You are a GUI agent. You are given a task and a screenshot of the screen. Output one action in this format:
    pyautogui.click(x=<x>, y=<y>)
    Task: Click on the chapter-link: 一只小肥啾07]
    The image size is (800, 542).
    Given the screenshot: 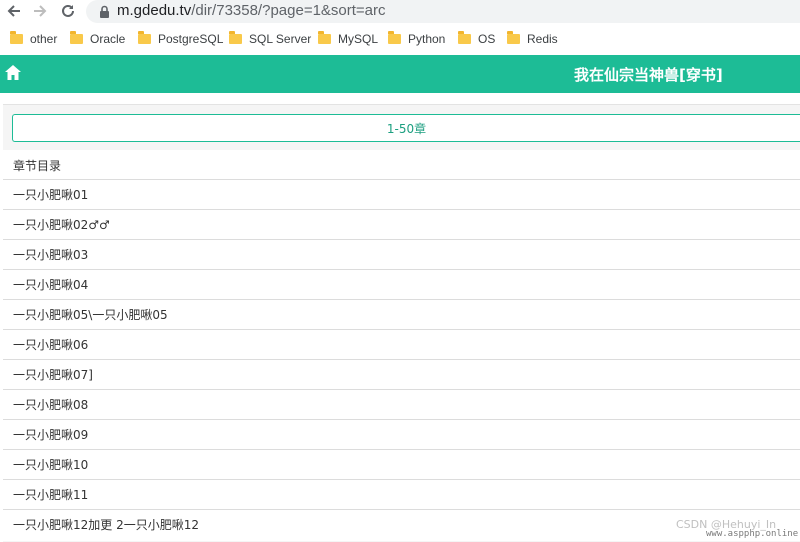 What is the action you would take?
    pyautogui.click(x=401, y=375)
    